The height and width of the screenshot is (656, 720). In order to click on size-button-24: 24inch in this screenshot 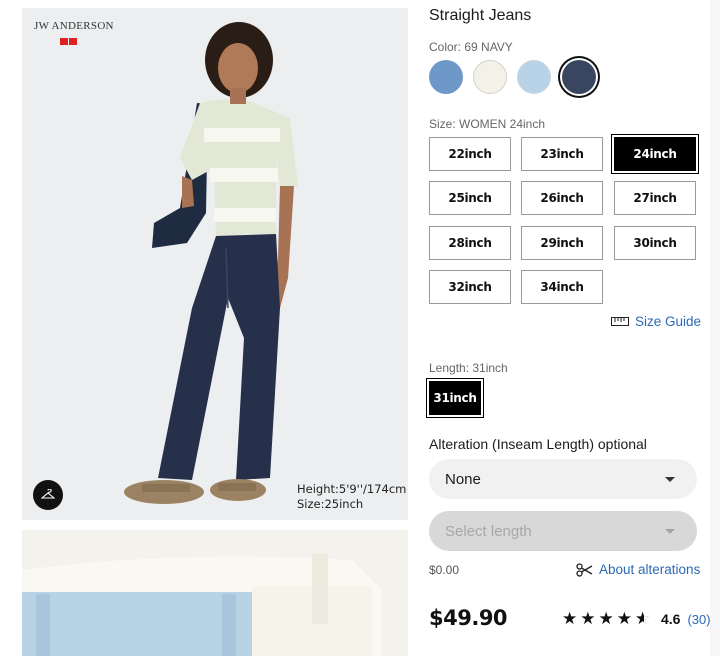, I will do `click(655, 154)`.